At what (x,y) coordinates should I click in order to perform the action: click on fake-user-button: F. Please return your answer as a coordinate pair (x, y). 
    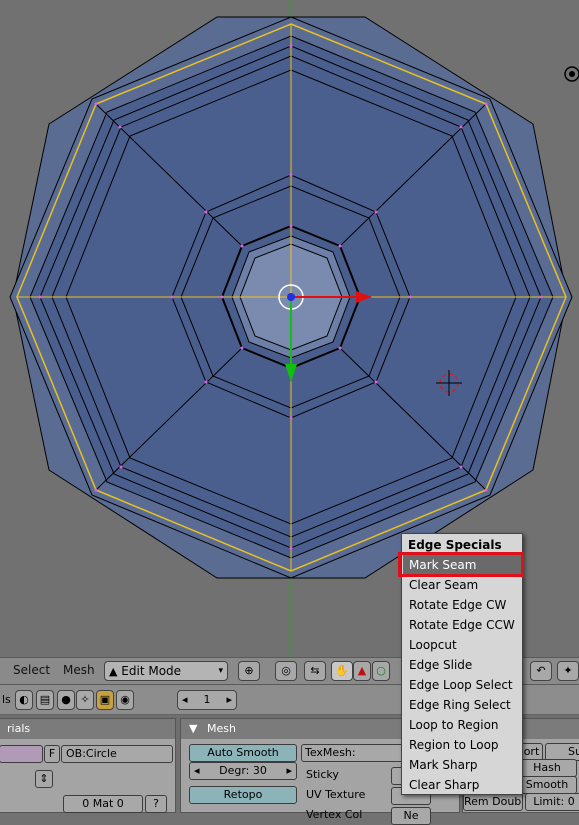
    Looking at the image, I should click on (52, 754).